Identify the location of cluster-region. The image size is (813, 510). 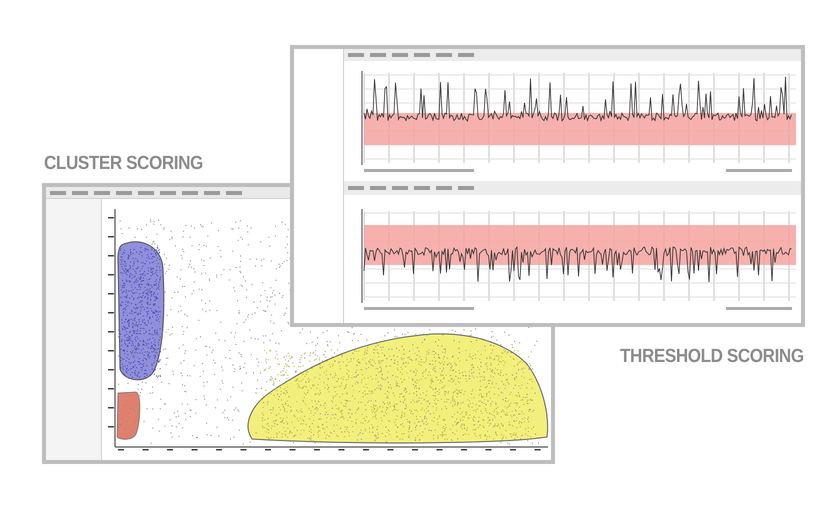
(128, 416).